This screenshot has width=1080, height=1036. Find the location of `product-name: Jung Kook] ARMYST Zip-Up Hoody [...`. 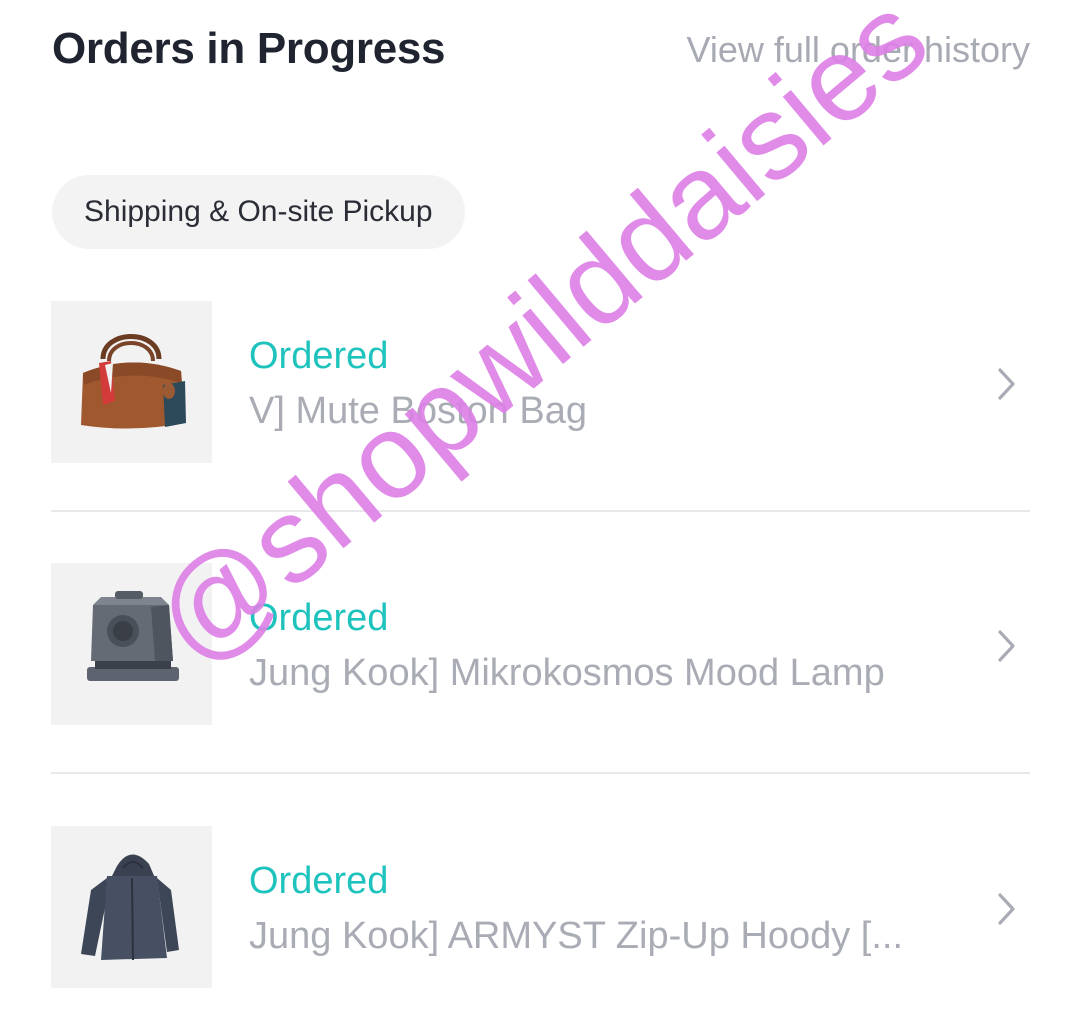

product-name: Jung Kook] ARMYST Zip-Up Hoody [... is located at coordinates (576, 936).